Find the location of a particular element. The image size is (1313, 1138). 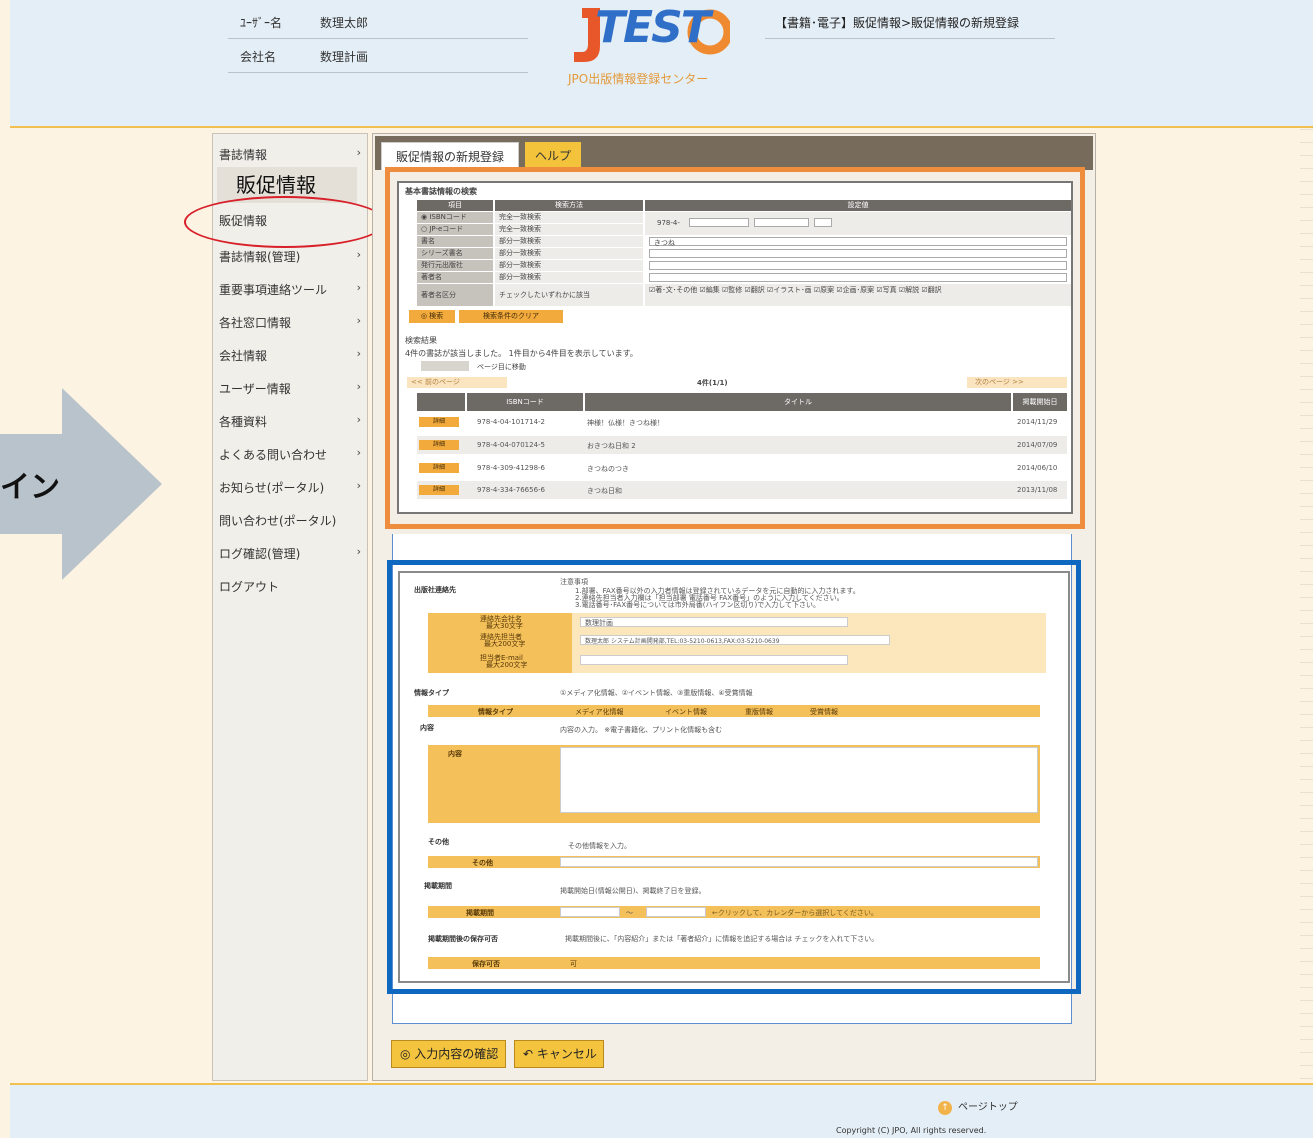

result-row: 詳細 978-4-04-070124-5 おきつね日和 2 2014/07/09 is located at coordinates (742, 445).